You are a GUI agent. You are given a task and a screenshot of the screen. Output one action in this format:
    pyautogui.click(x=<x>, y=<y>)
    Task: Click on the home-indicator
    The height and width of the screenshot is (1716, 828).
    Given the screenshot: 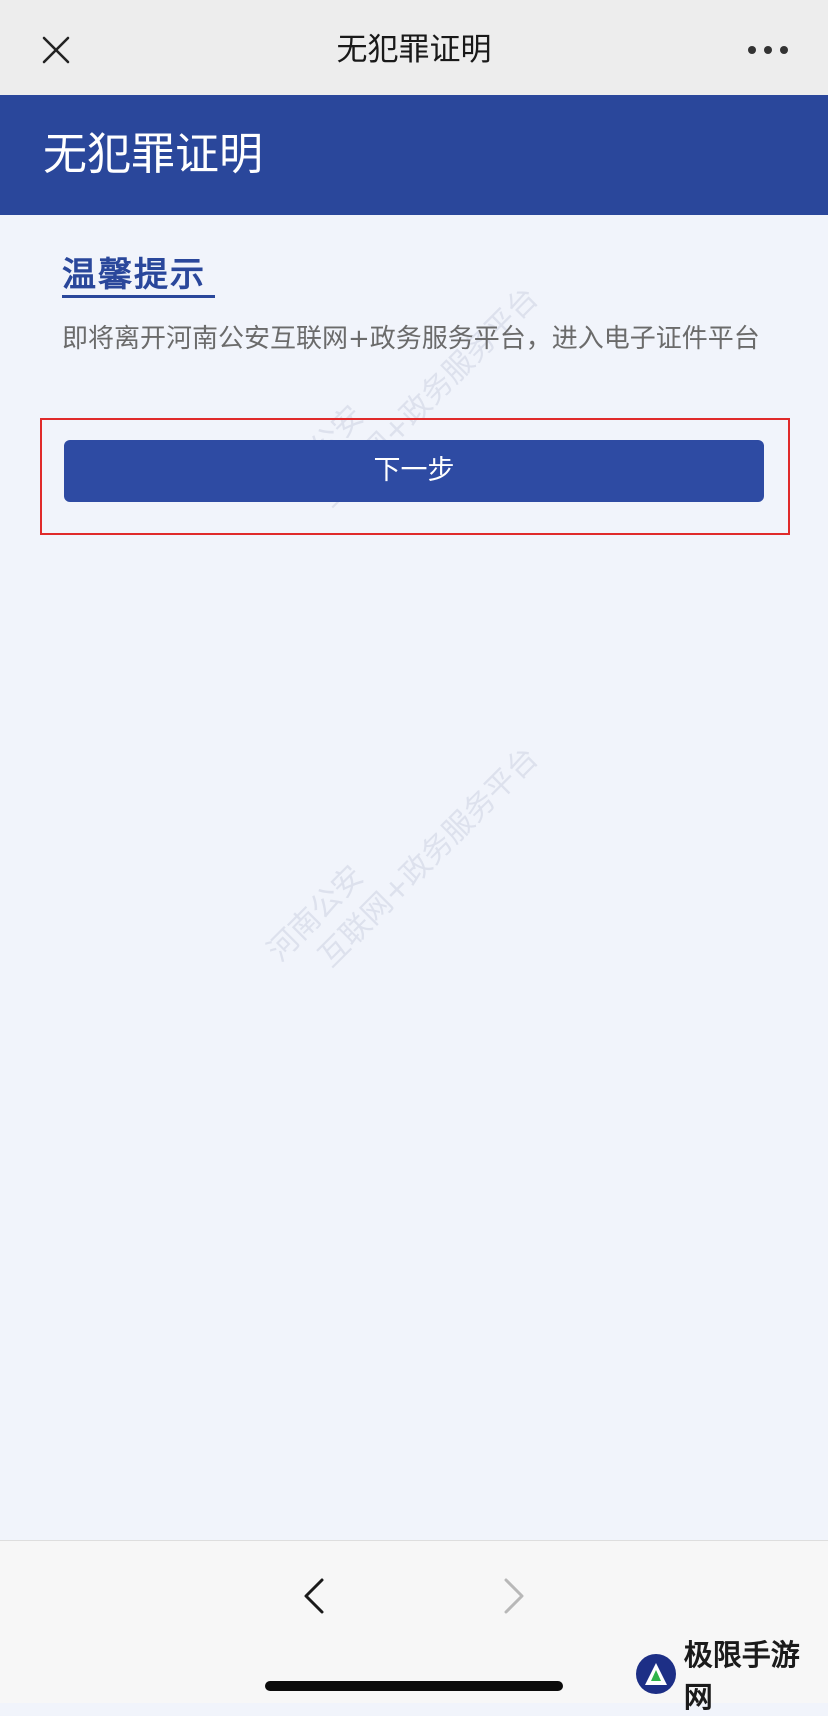 What is the action you would take?
    pyautogui.click(x=414, y=1686)
    